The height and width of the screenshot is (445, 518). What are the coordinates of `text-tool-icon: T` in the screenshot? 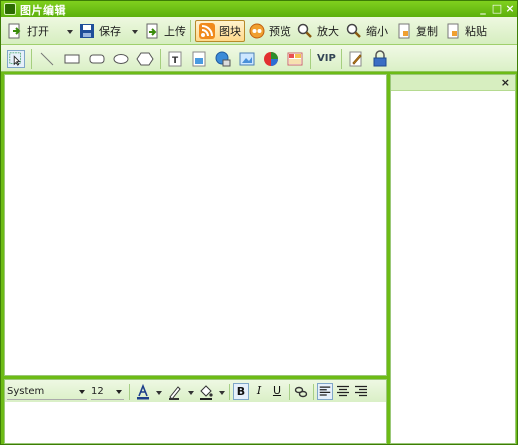 It's located at (175, 59).